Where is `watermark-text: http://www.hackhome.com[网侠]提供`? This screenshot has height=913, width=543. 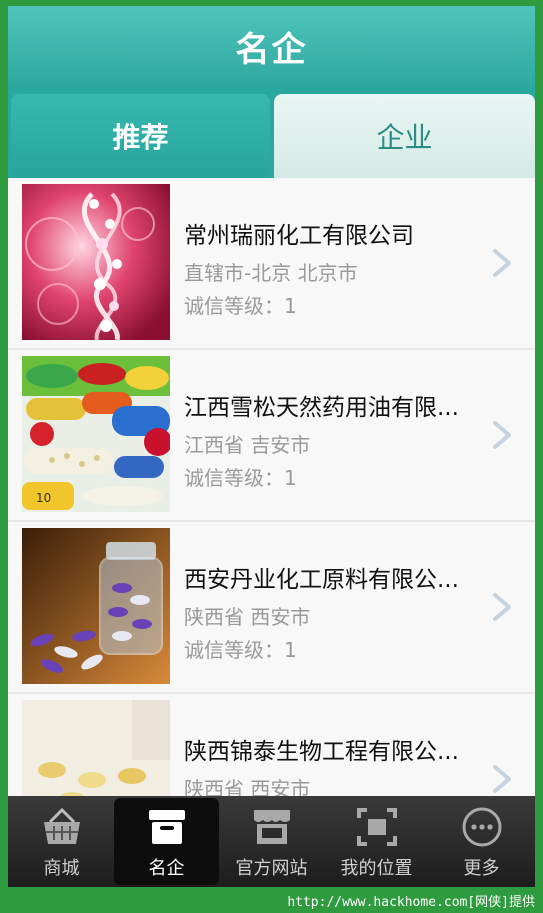 watermark-text: http://www.hackhome.com[网侠]提供 is located at coordinates (411, 902).